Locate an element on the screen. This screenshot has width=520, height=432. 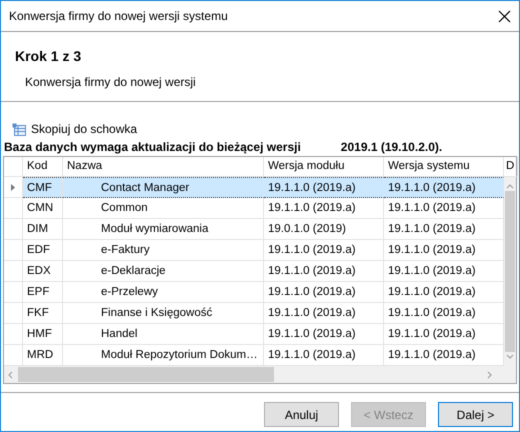
table-cell: CMN is located at coordinates (43, 208).